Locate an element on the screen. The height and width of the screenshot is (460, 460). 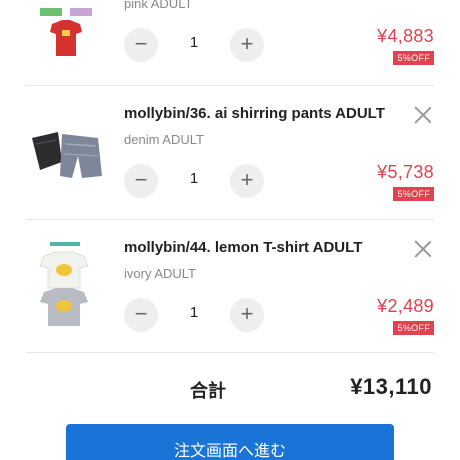
proceed-to-order-button: 注文画面へ進む is located at coordinates (230, 442).